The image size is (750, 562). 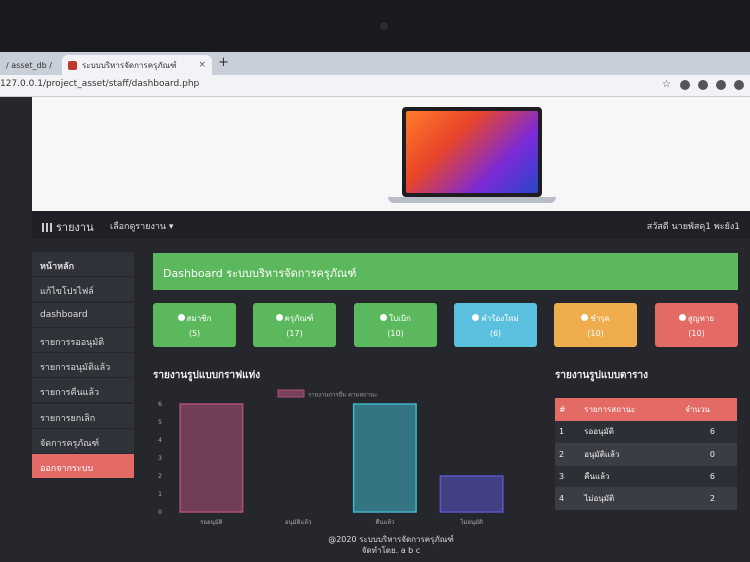 I want to click on x-tick-label: ไม่อนุมัติ, so click(x=471, y=522).